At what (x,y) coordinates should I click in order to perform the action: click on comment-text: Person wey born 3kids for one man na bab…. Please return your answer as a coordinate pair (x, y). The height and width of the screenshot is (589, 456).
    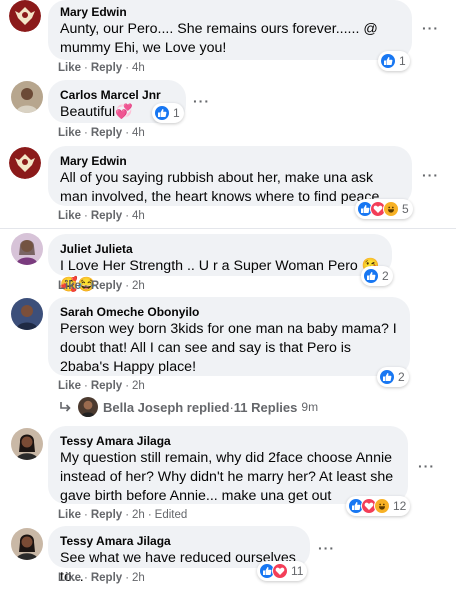
    Looking at the image, I should click on (228, 348).